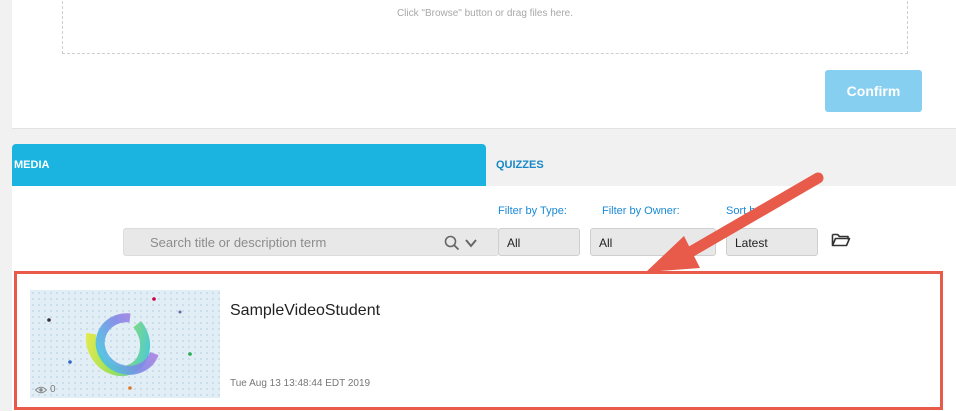 The height and width of the screenshot is (411, 956). I want to click on chevron-down-icon, so click(471, 243).